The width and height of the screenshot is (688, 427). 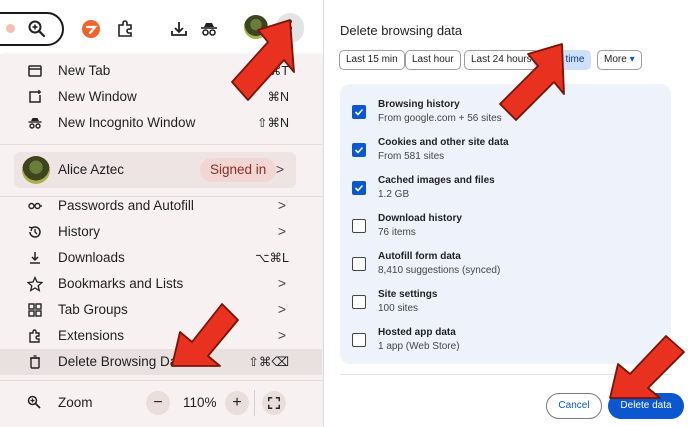 I want to click on menu-item-label: New Window, so click(x=97, y=96).